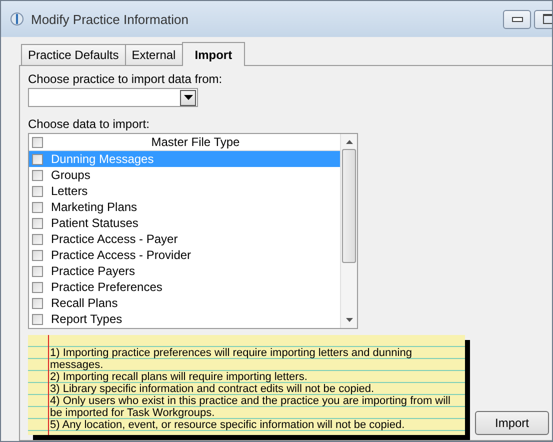 Image resolution: width=553 pixels, height=442 pixels. What do you see at coordinates (214, 54) in the screenshot?
I see `tab: Import` at bounding box center [214, 54].